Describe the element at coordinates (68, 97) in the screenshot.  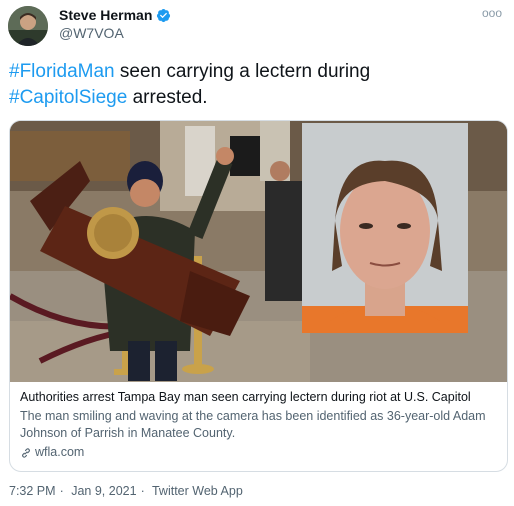
I see `hashtag-capitolsiege: #CapitolSiege` at that location.